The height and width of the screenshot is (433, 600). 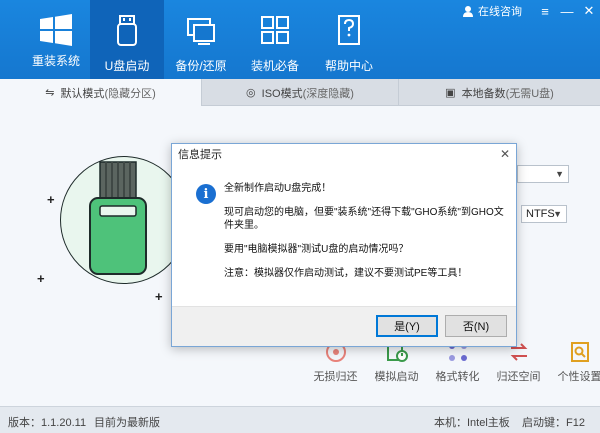 I want to click on nav-usb-boot-label: U盘启动, so click(x=127, y=66).